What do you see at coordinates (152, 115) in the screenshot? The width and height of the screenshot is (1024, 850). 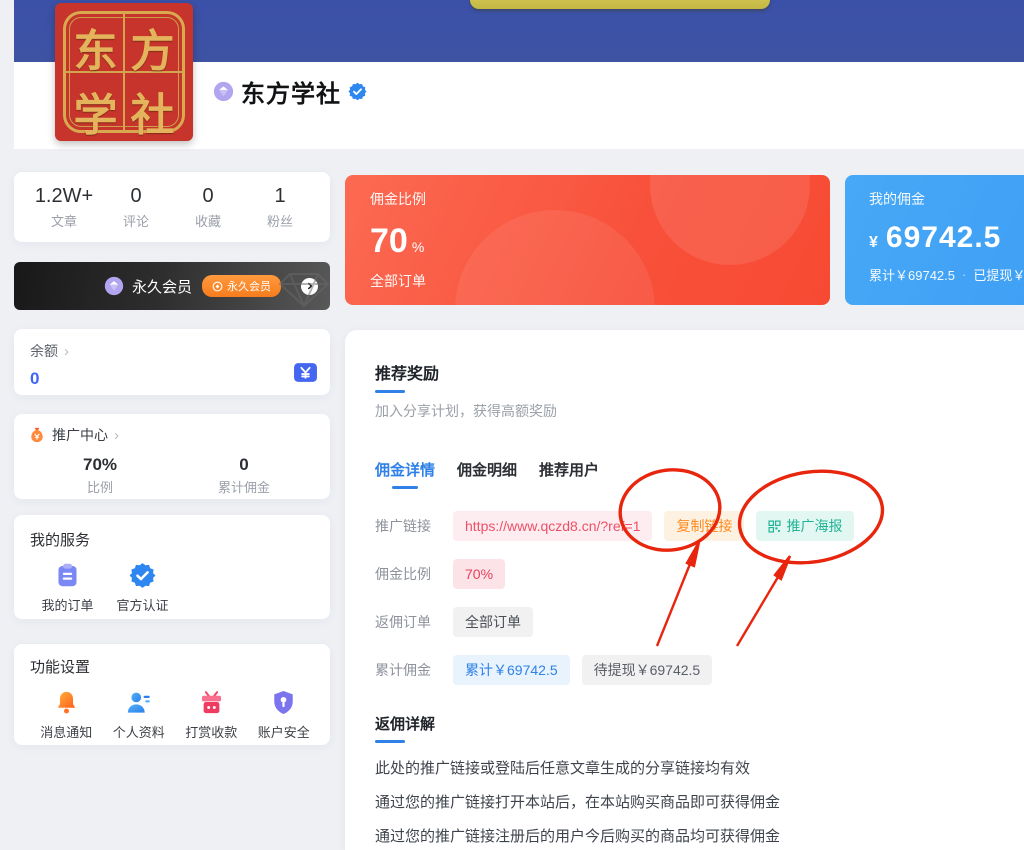 I see `avatar-char: 社` at bounding box center [152, 115].